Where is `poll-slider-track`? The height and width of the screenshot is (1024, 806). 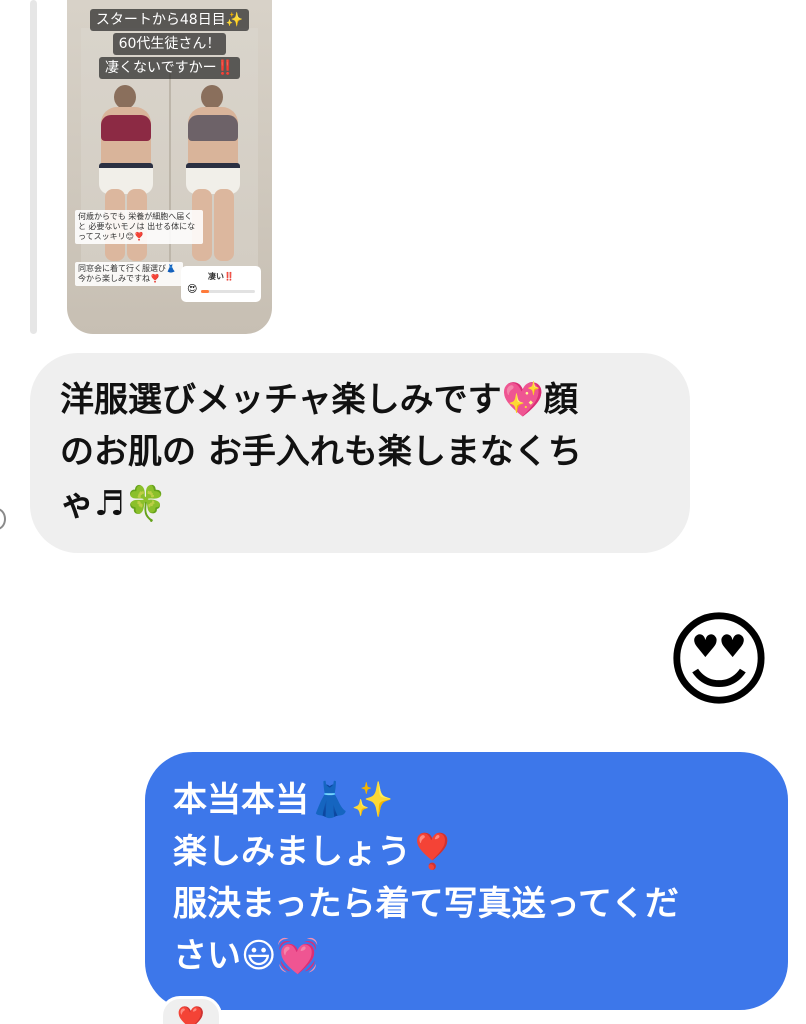 poll-slider-track is located at coordinates (228, 291).